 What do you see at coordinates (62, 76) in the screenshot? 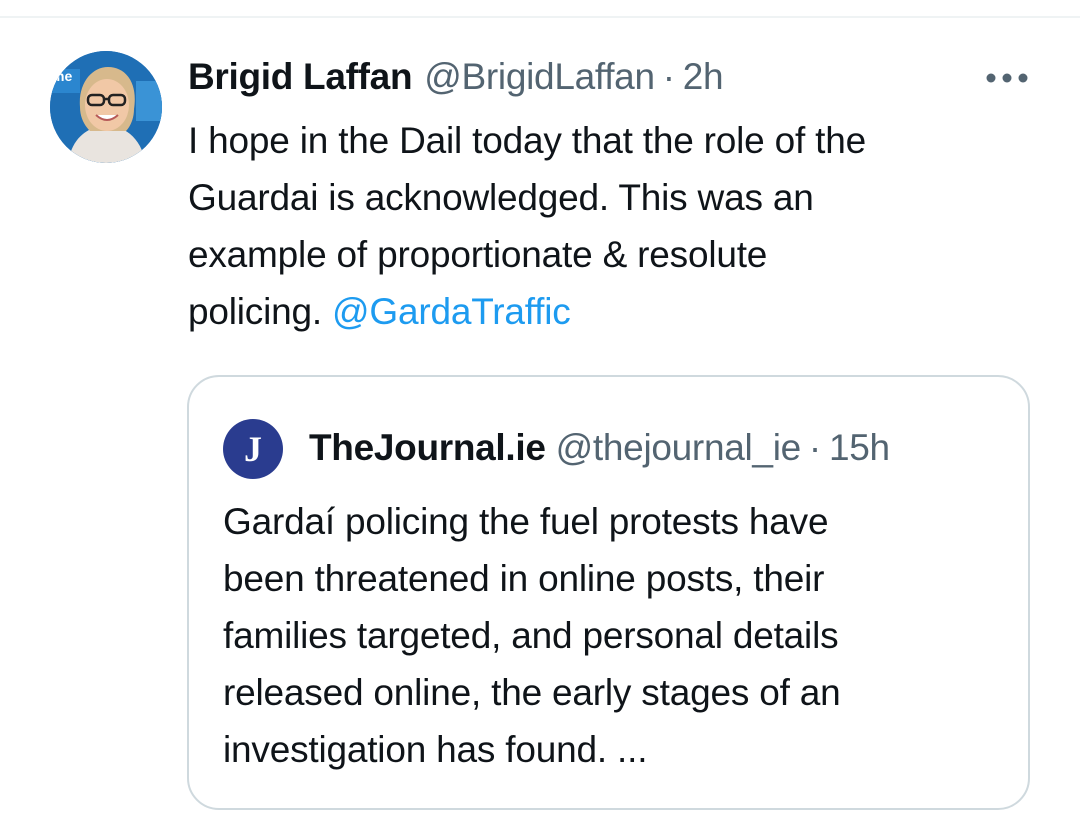
I see `svg-text: me` at bounding box center [62, 76].